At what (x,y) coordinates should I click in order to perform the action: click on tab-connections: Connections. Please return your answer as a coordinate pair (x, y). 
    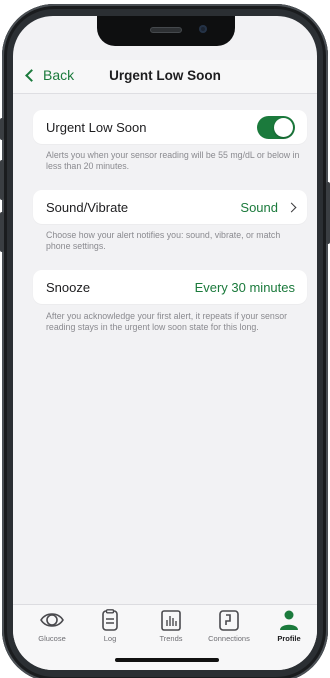
    Looking at the image, I should click on (229, 626).